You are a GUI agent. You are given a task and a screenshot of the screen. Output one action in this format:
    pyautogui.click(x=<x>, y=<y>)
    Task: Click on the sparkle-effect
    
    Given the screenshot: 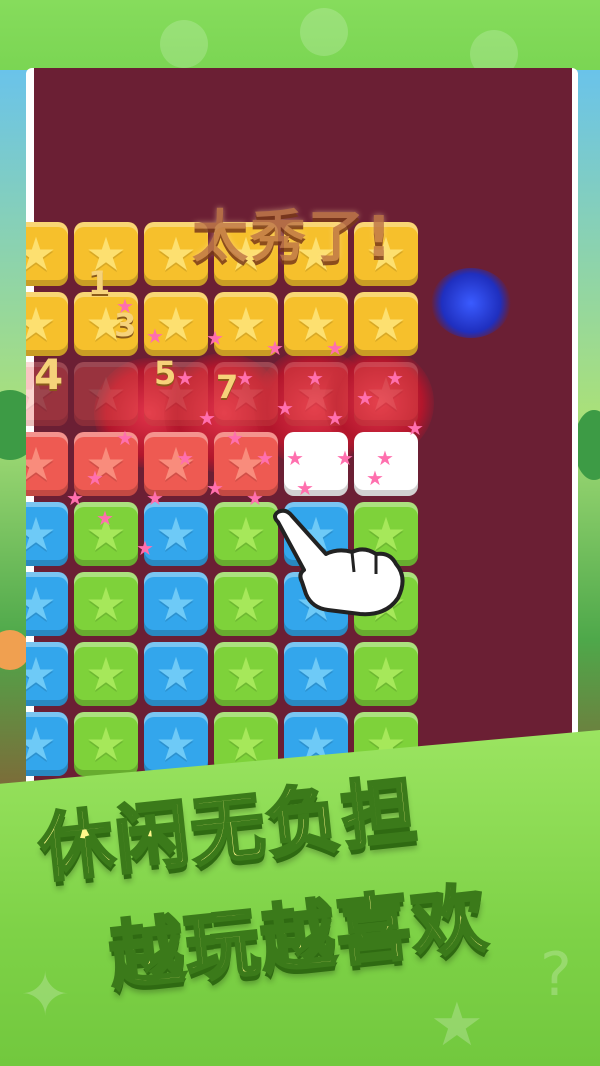 What is the action you would take?
    pyautogui.click(x=471, y=303)
    